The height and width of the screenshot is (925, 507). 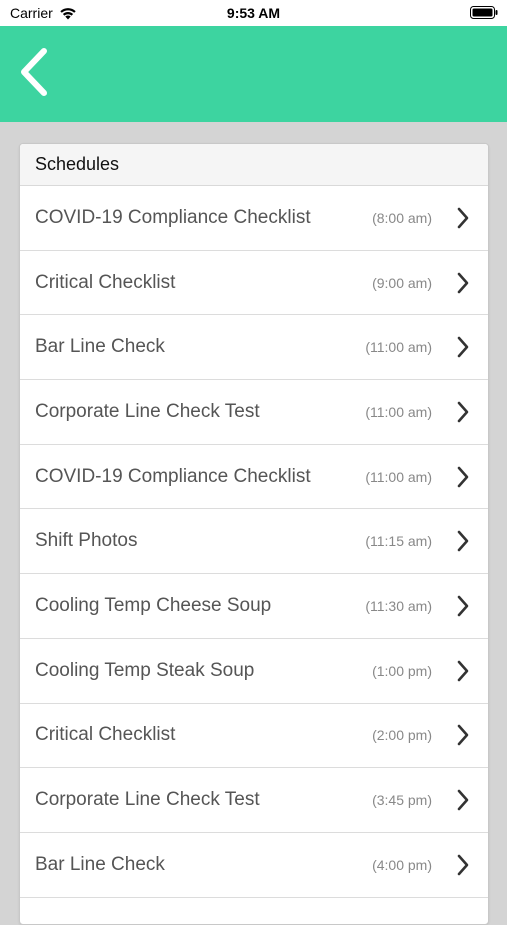 I want to click on schedule-row: COVID-19 Compliance Checklist (8:00 am), so click(x=254, y=218).